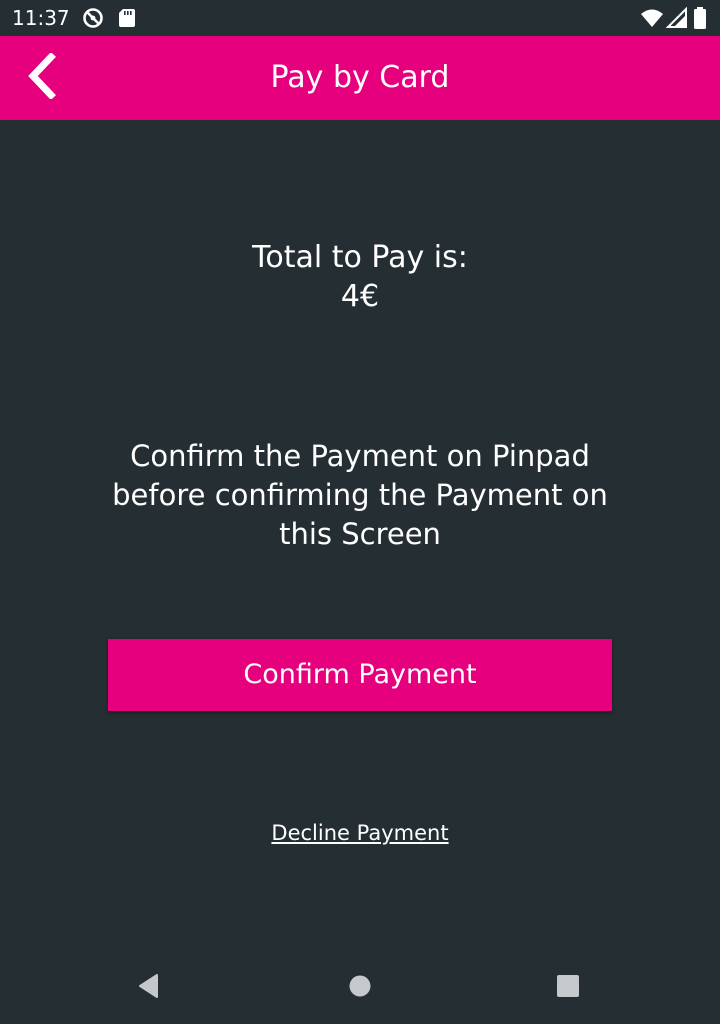  Describe the element at coordinates (360, 277) in the screenshot. I see `total-block: Total to Pay is: 4€` at that location.